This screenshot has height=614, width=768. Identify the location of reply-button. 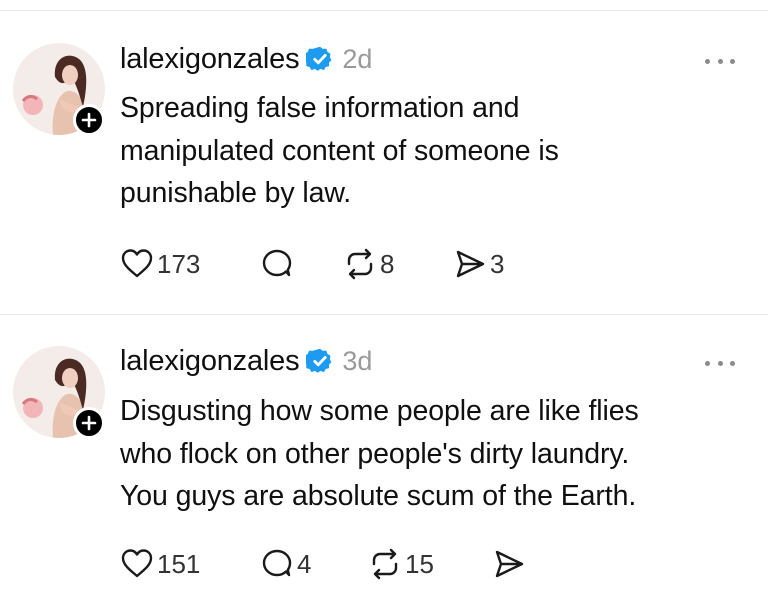
(278, 264).